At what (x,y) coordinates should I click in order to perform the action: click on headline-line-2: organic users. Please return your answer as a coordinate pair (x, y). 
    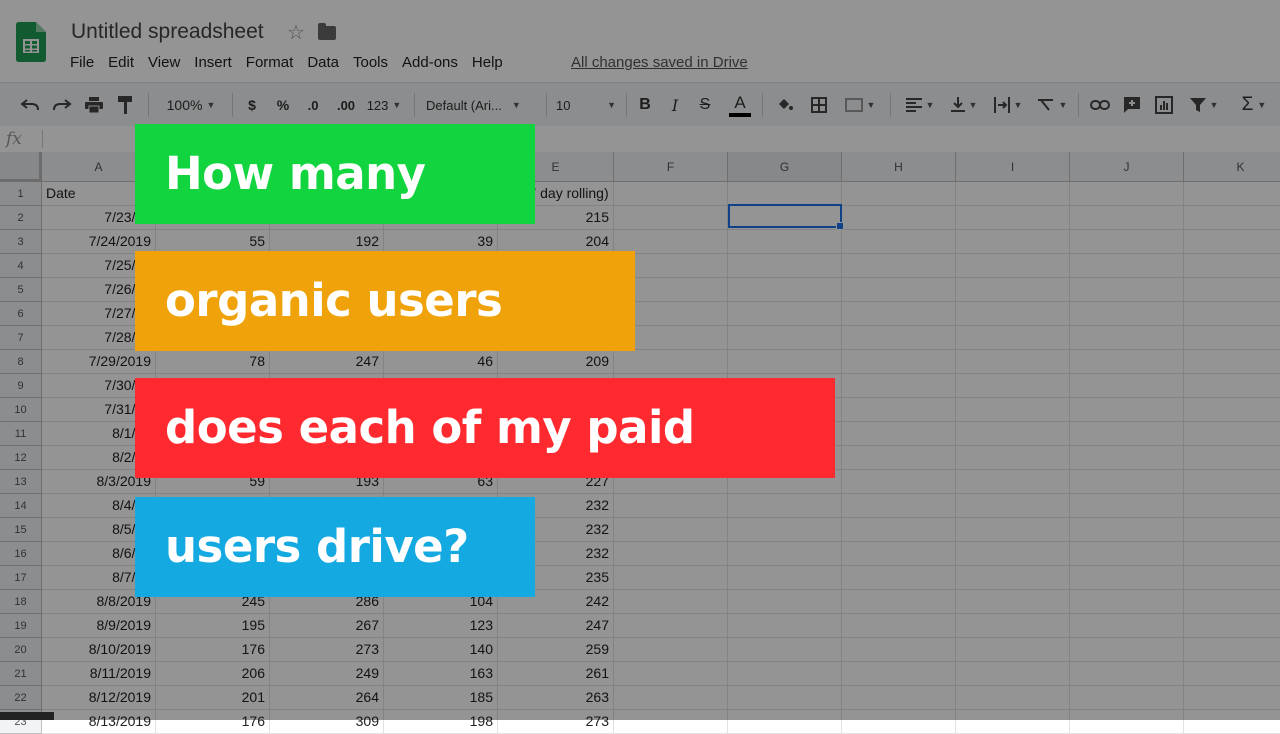
    Looking at the image, I should click on (385, 301).